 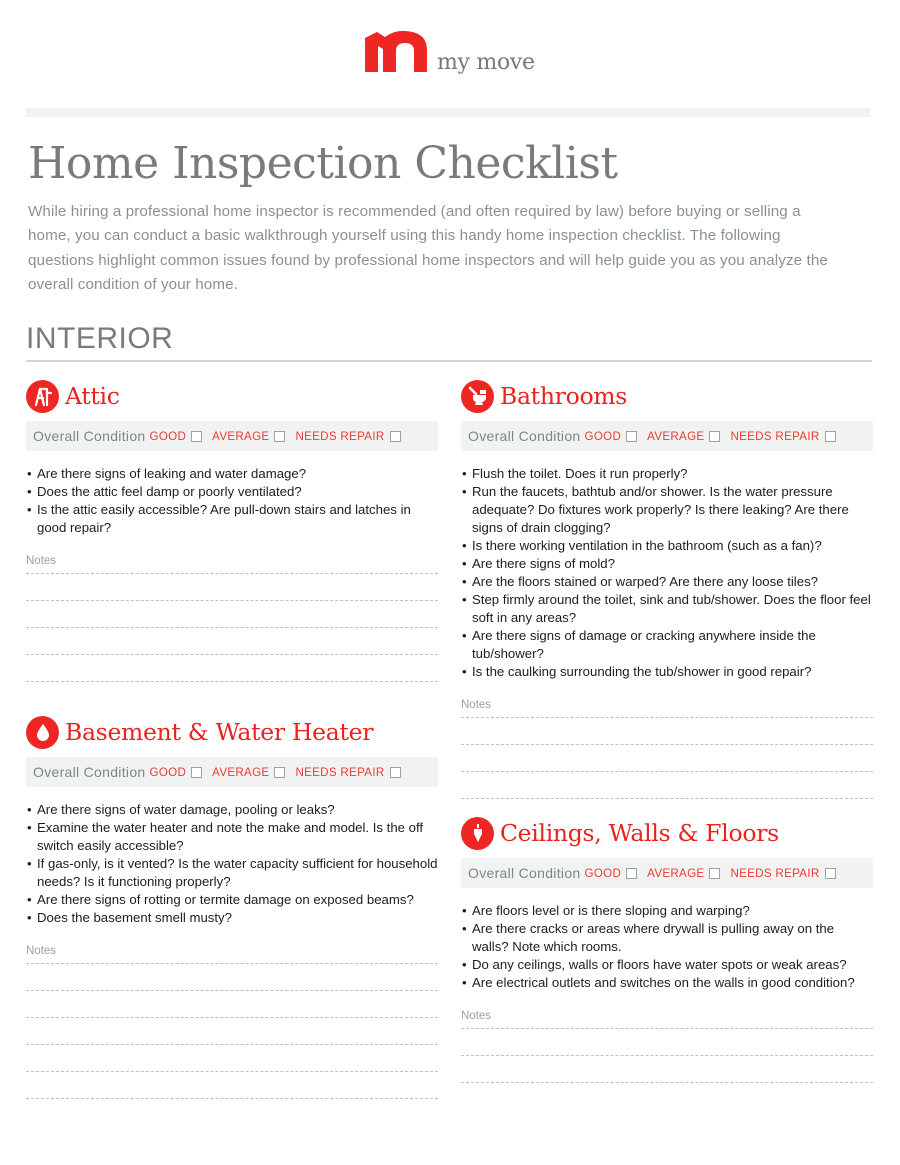 I want to click on card-title: Attic, so click(x=92, y=396).